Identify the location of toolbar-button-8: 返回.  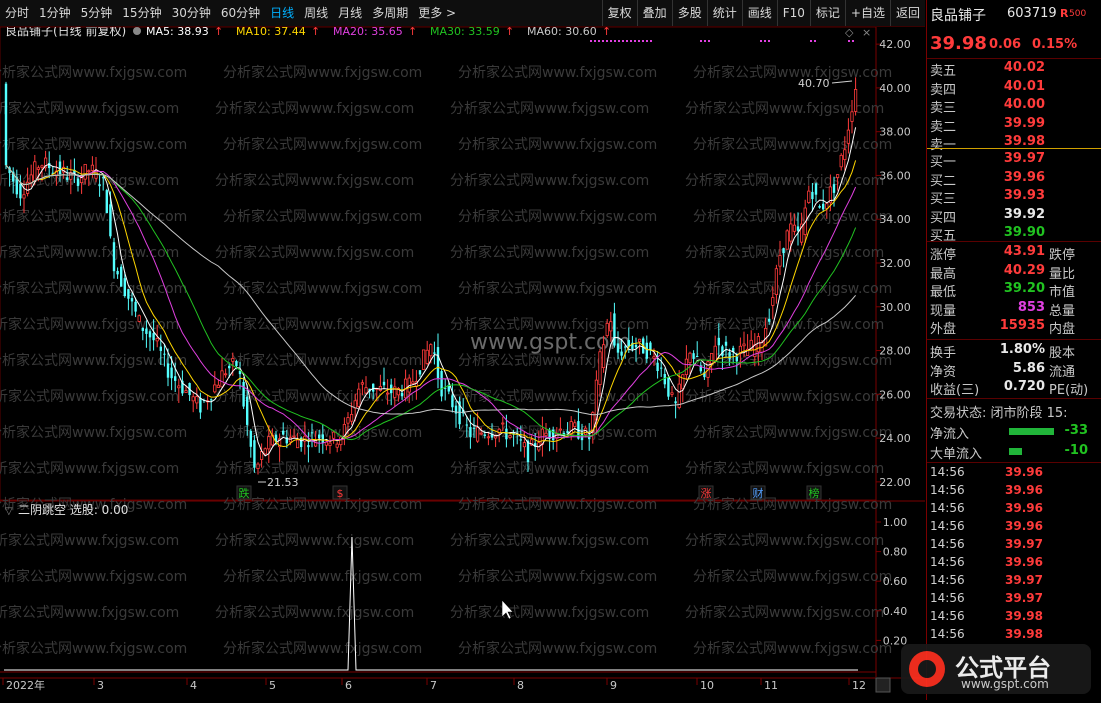
(907, 13).